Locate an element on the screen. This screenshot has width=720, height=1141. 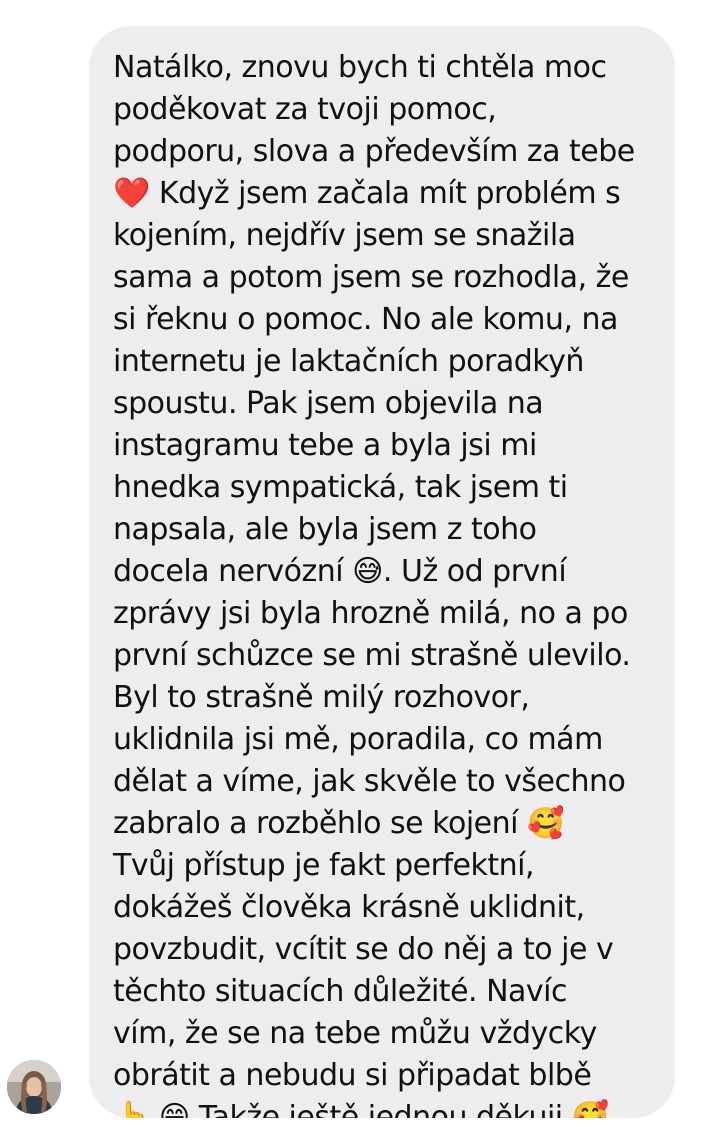
message-line: podporu, slova a především za tebe is located at coordinates (374, 151).